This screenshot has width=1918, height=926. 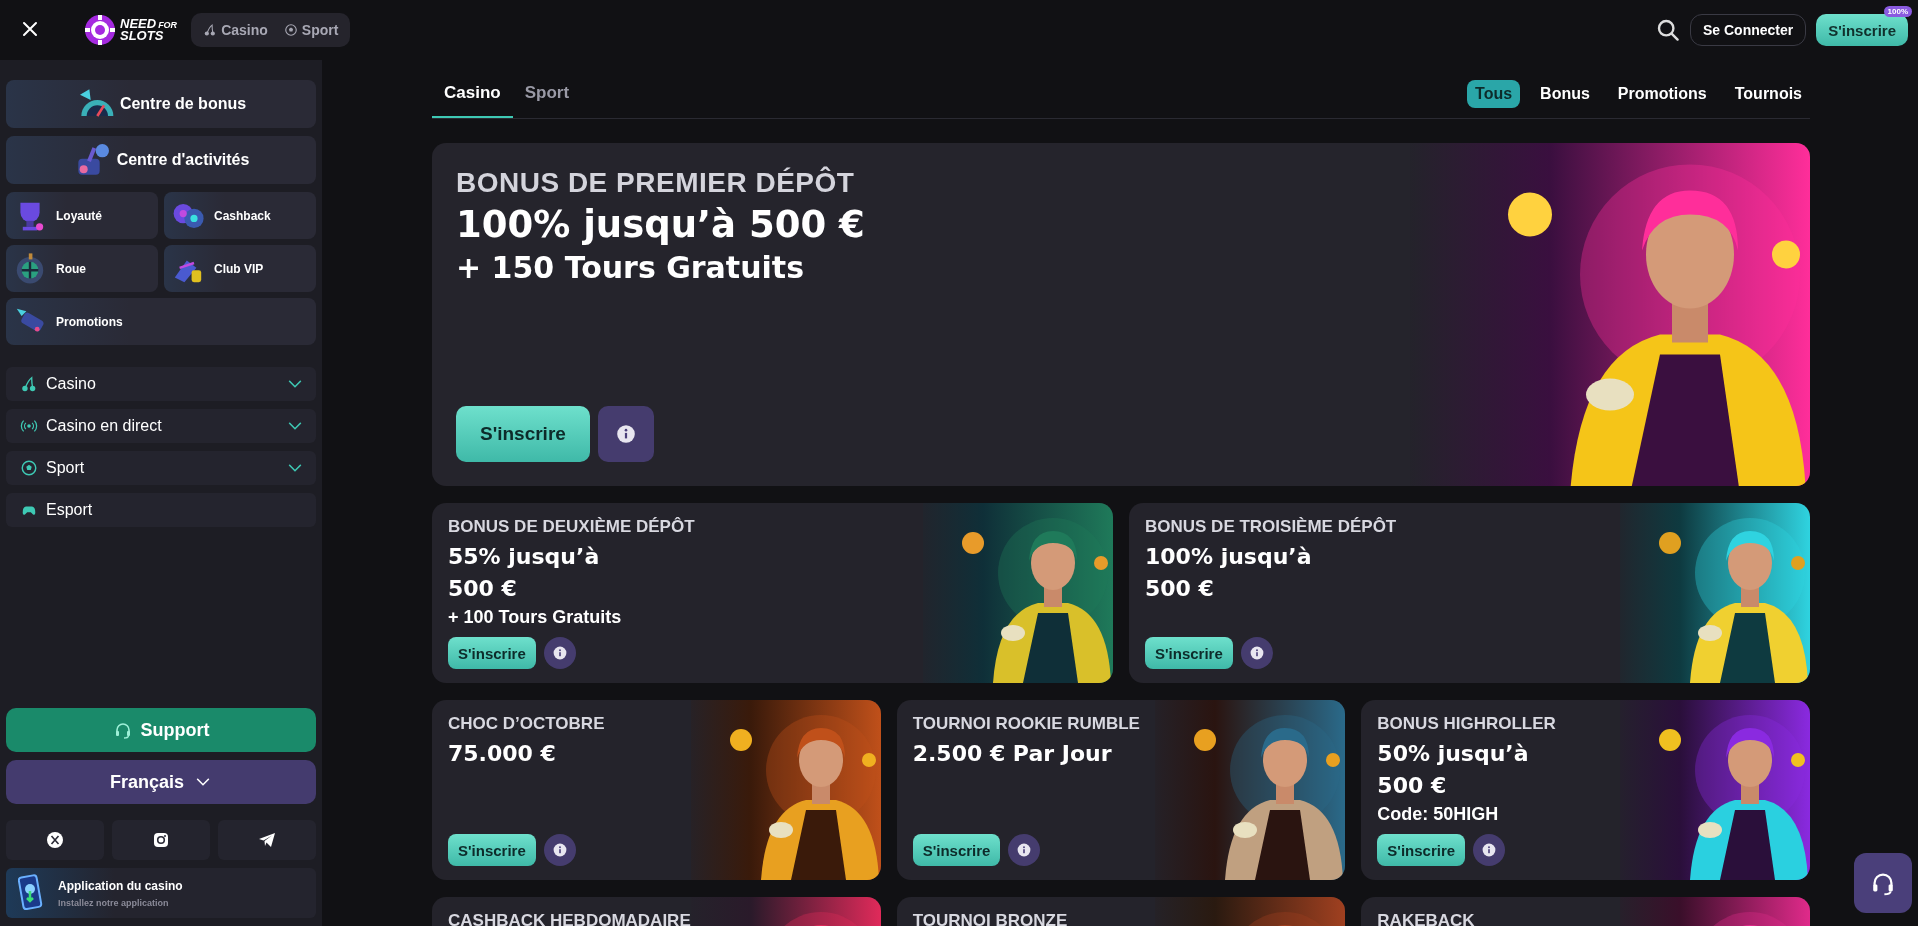 What do you see at coordinates (82, 215) in the screenshot?
I see `sidebar-tile: Loyauté` at bounding box center [82, 215].